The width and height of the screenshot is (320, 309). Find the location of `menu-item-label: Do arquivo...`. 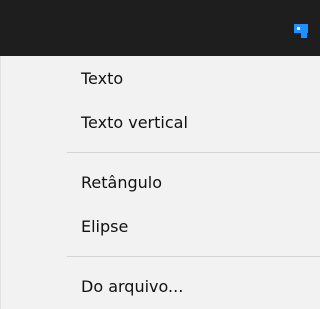

menu-item-label: Do arquivo... is located at coordinates (132, 286).